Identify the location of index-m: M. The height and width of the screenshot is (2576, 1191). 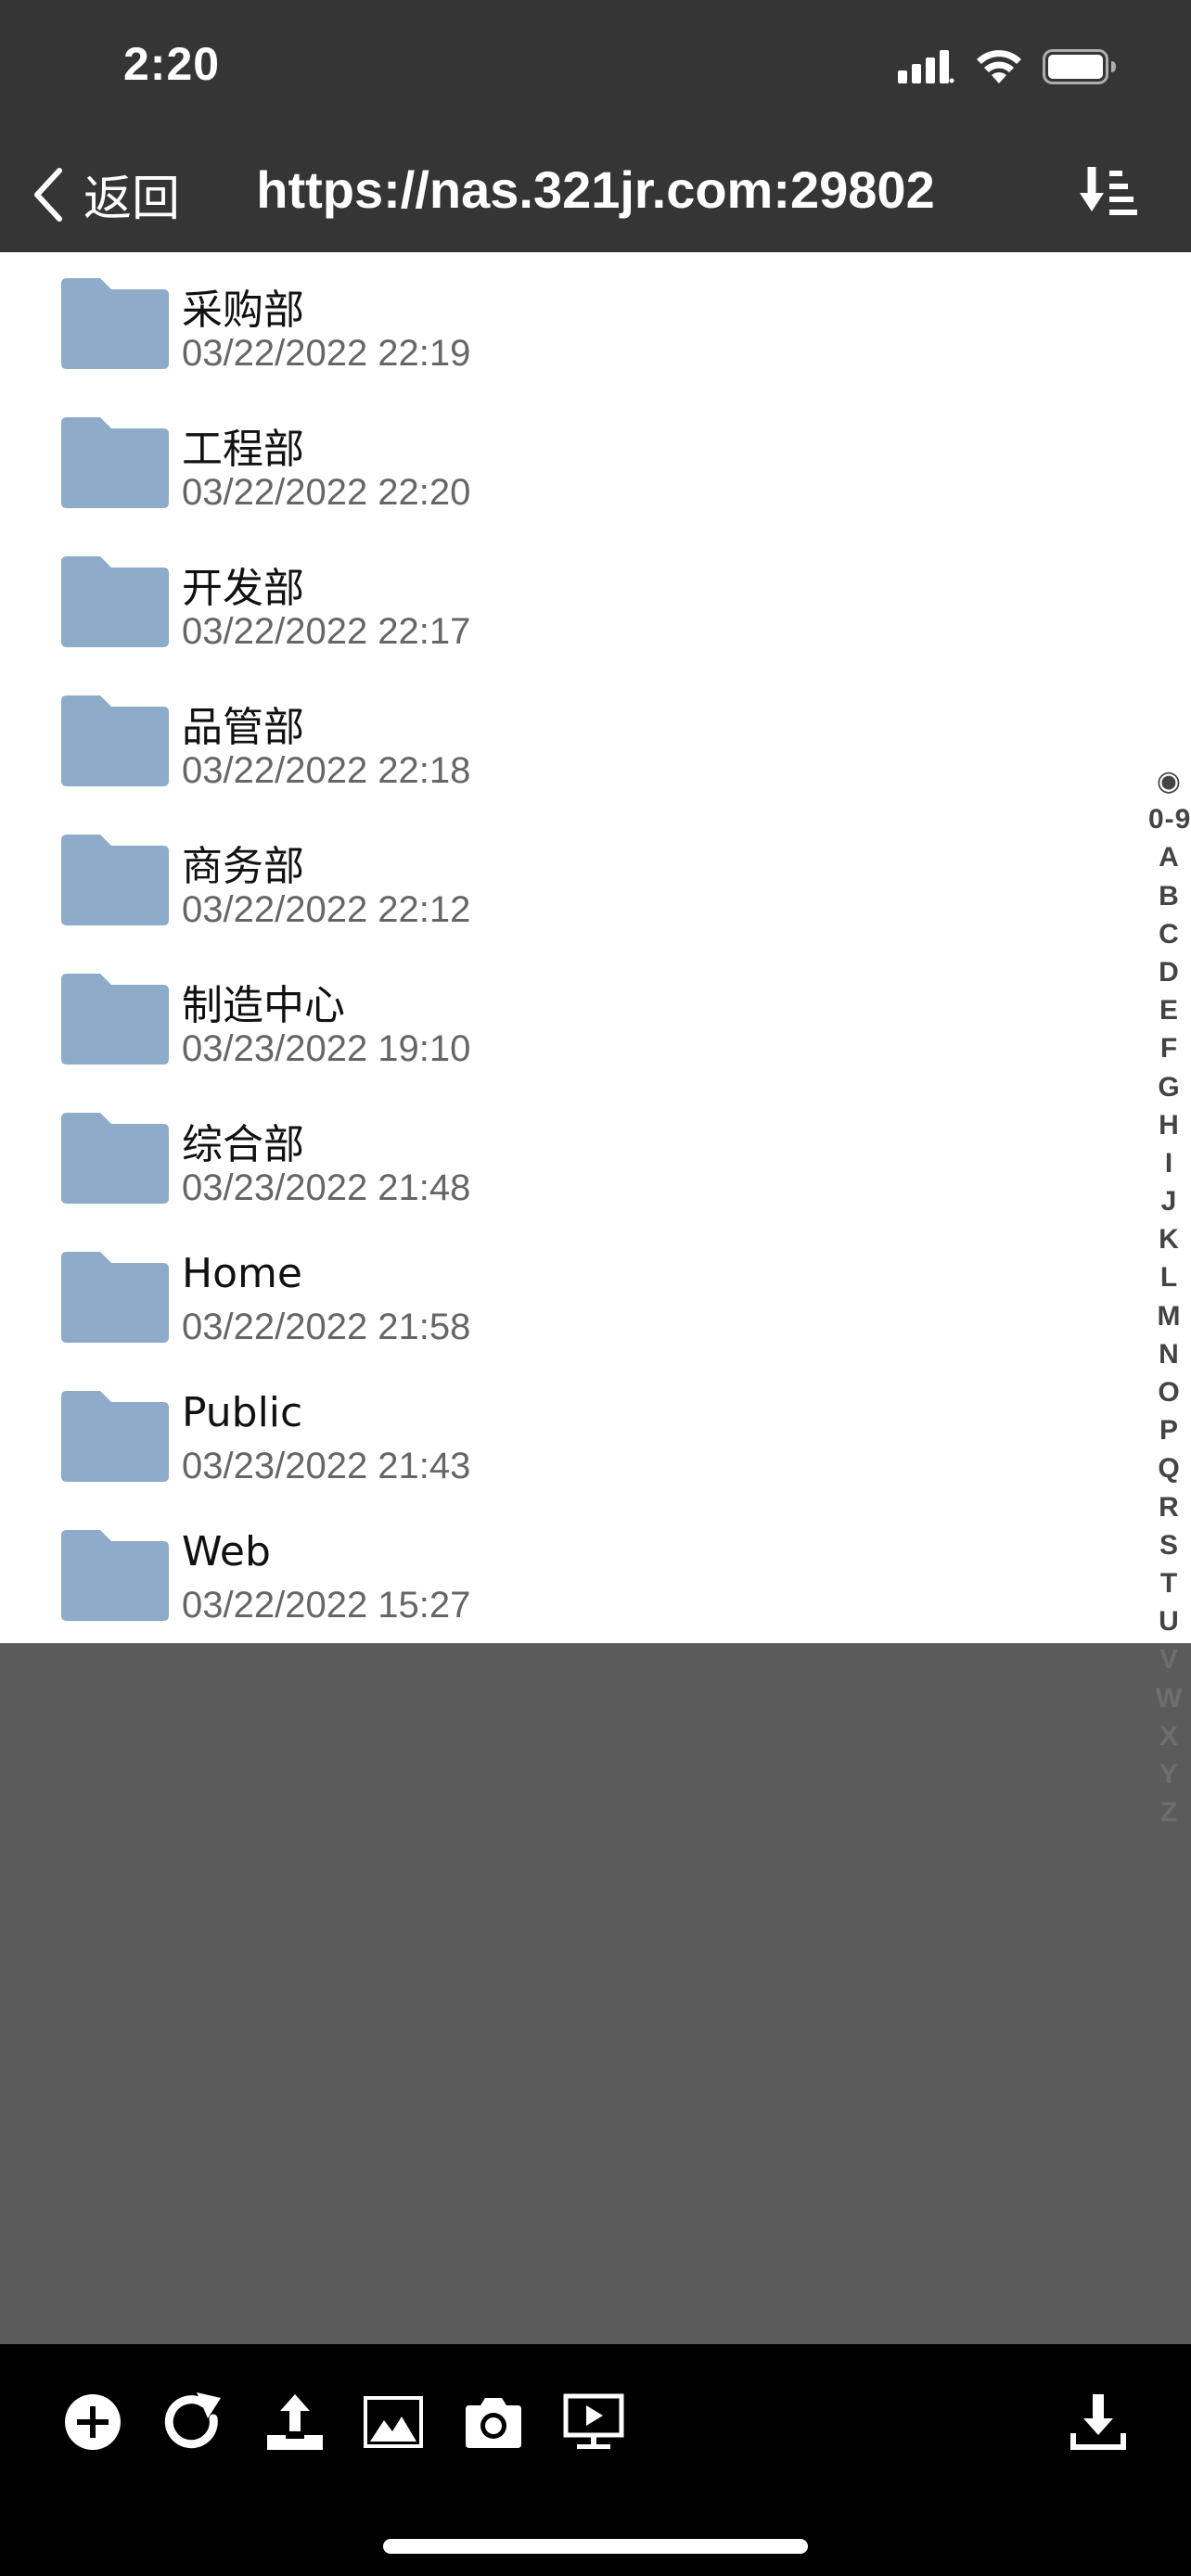
(1168, 1316).